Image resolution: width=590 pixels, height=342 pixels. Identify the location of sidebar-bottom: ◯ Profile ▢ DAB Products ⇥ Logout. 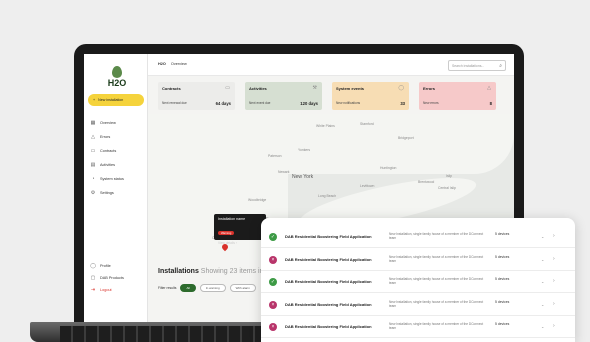
(118, 278).